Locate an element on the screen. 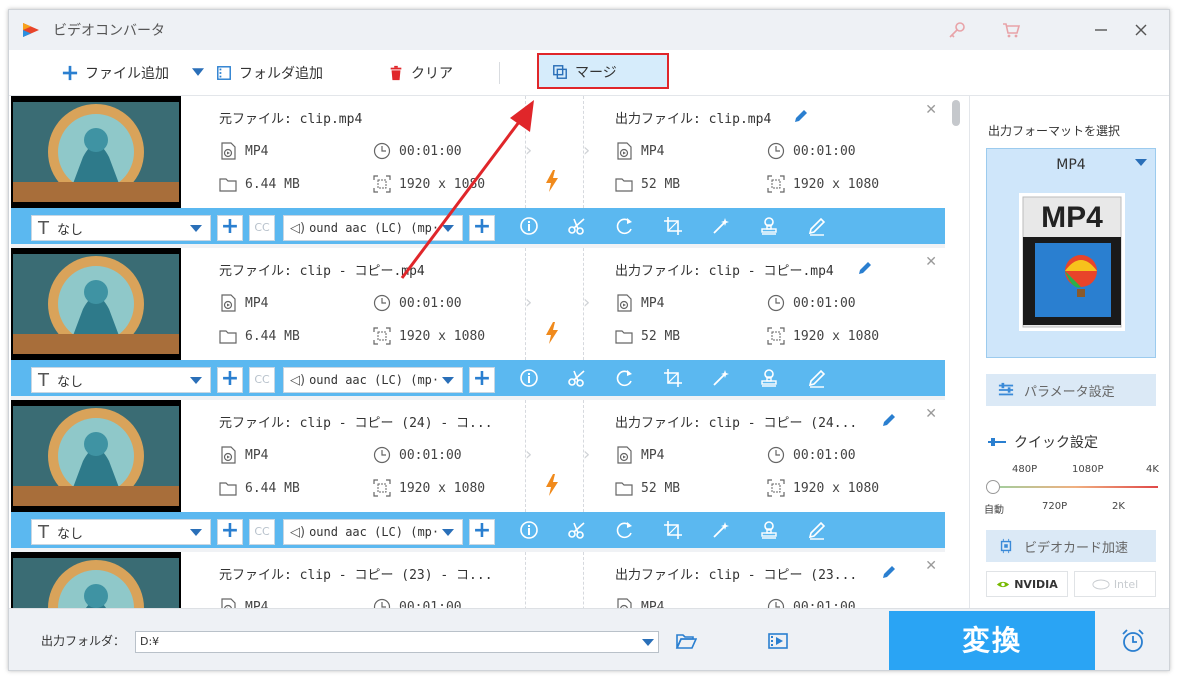  list-scrollbar is located at coordinates (957, 352).